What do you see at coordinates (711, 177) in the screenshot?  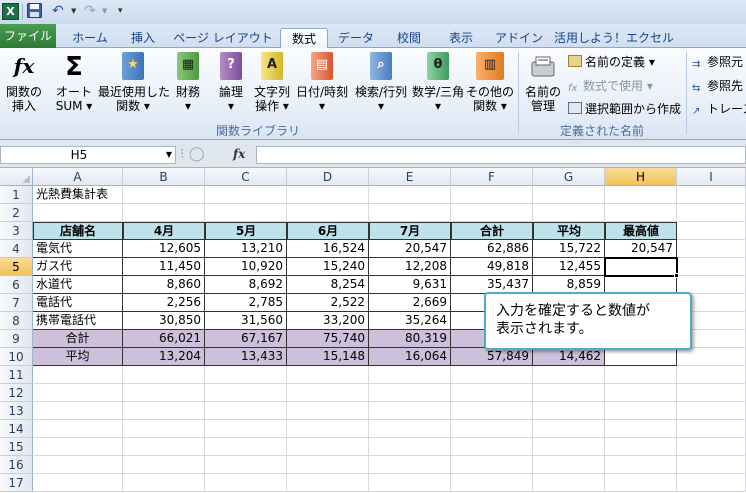 I see `column-header-I: I` at bounding box center [711, 177].